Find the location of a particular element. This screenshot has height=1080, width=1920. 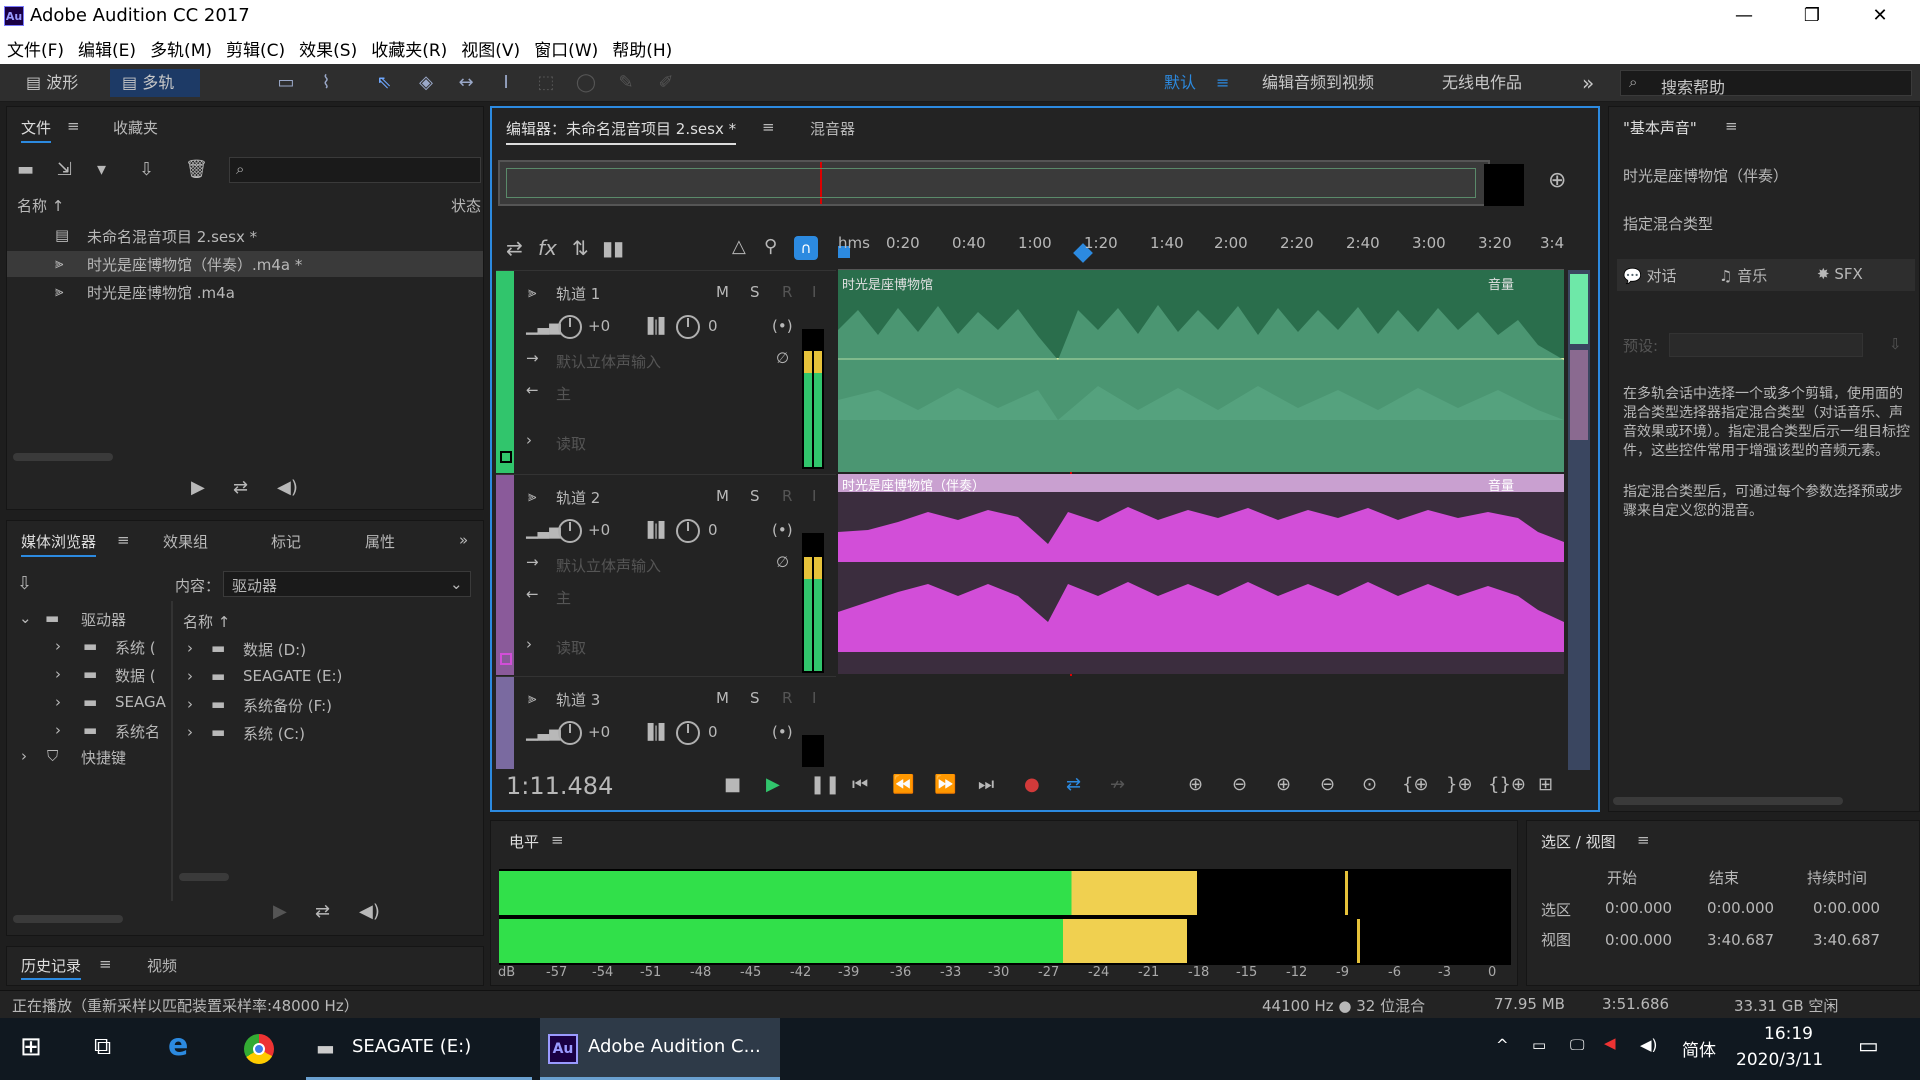

open-file-icon: ▬ is located at coordinates (25, 169).